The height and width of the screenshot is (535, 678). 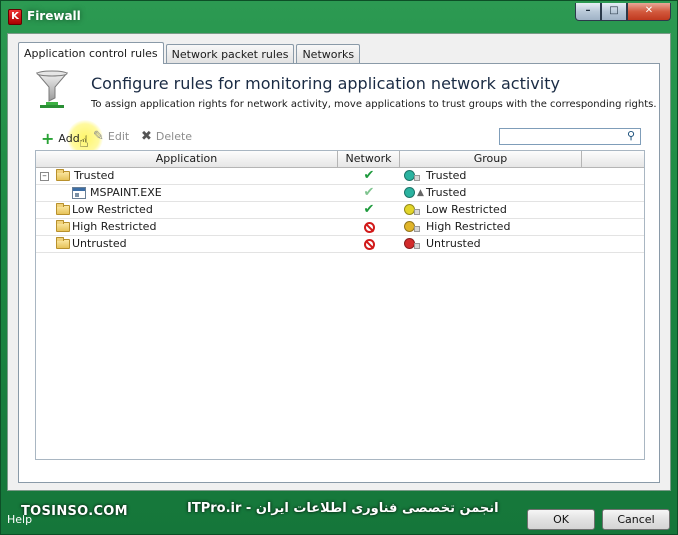 What do you see at coordinates (570, 136) in the screenshot?
I see `search-input` at bounding box center [570, 136].